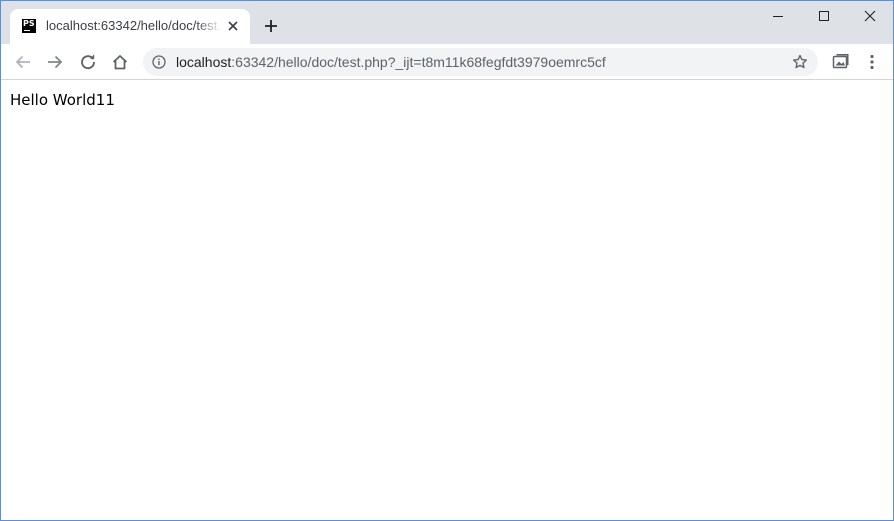 Image resolution: width=894 pixels, height=521 pixels. I want to click on url-host: localhost, so click(204, 62).